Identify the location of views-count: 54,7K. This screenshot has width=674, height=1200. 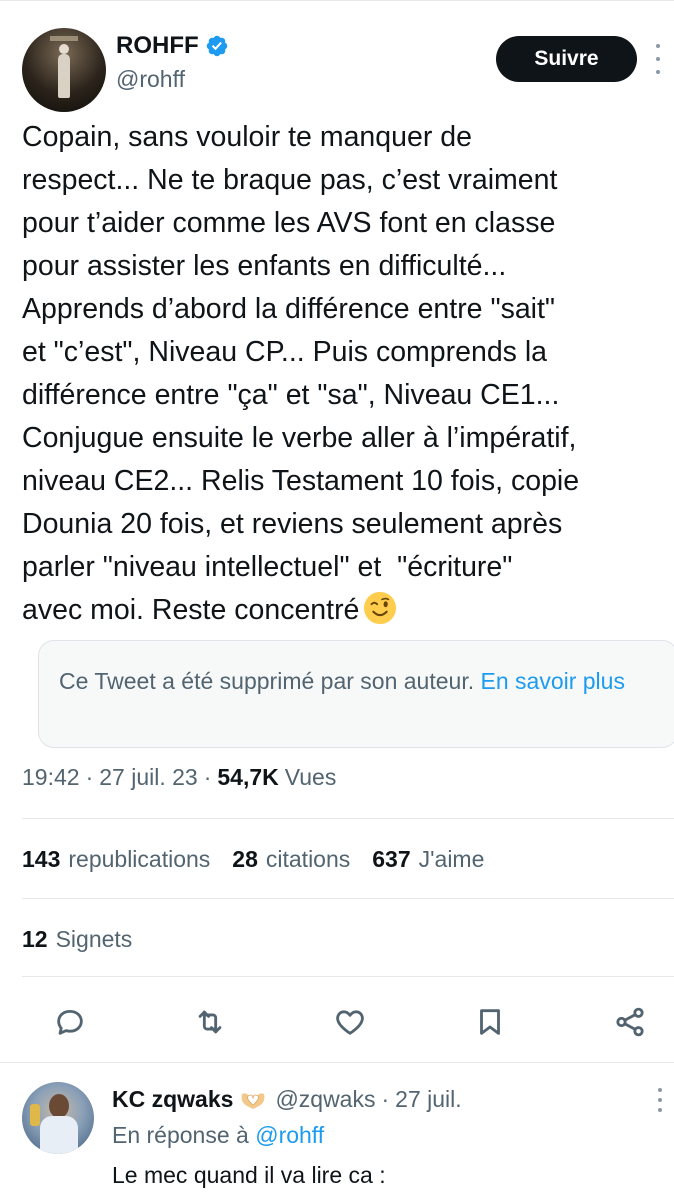
(248, 777).